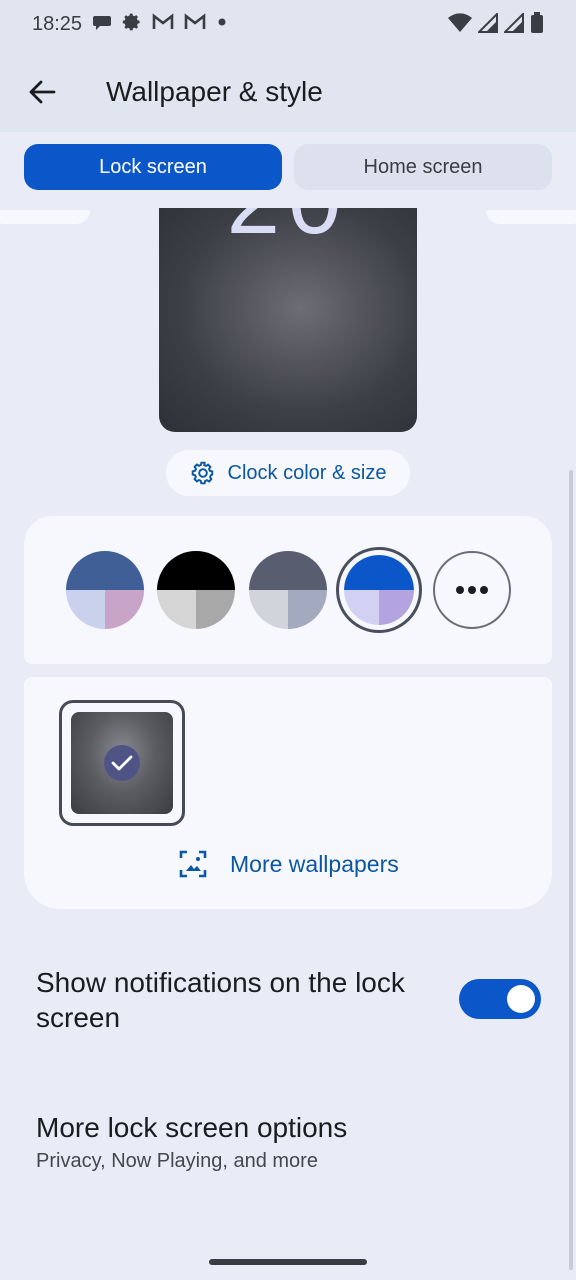  I want to click on selected-swatch, so click(379, 590).